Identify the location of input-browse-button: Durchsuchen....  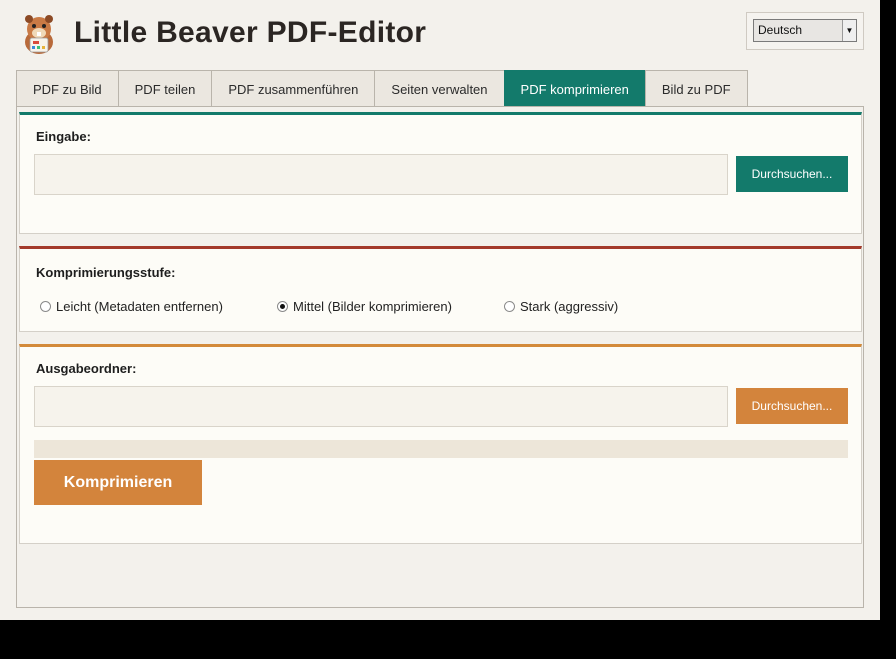
(792, 174).